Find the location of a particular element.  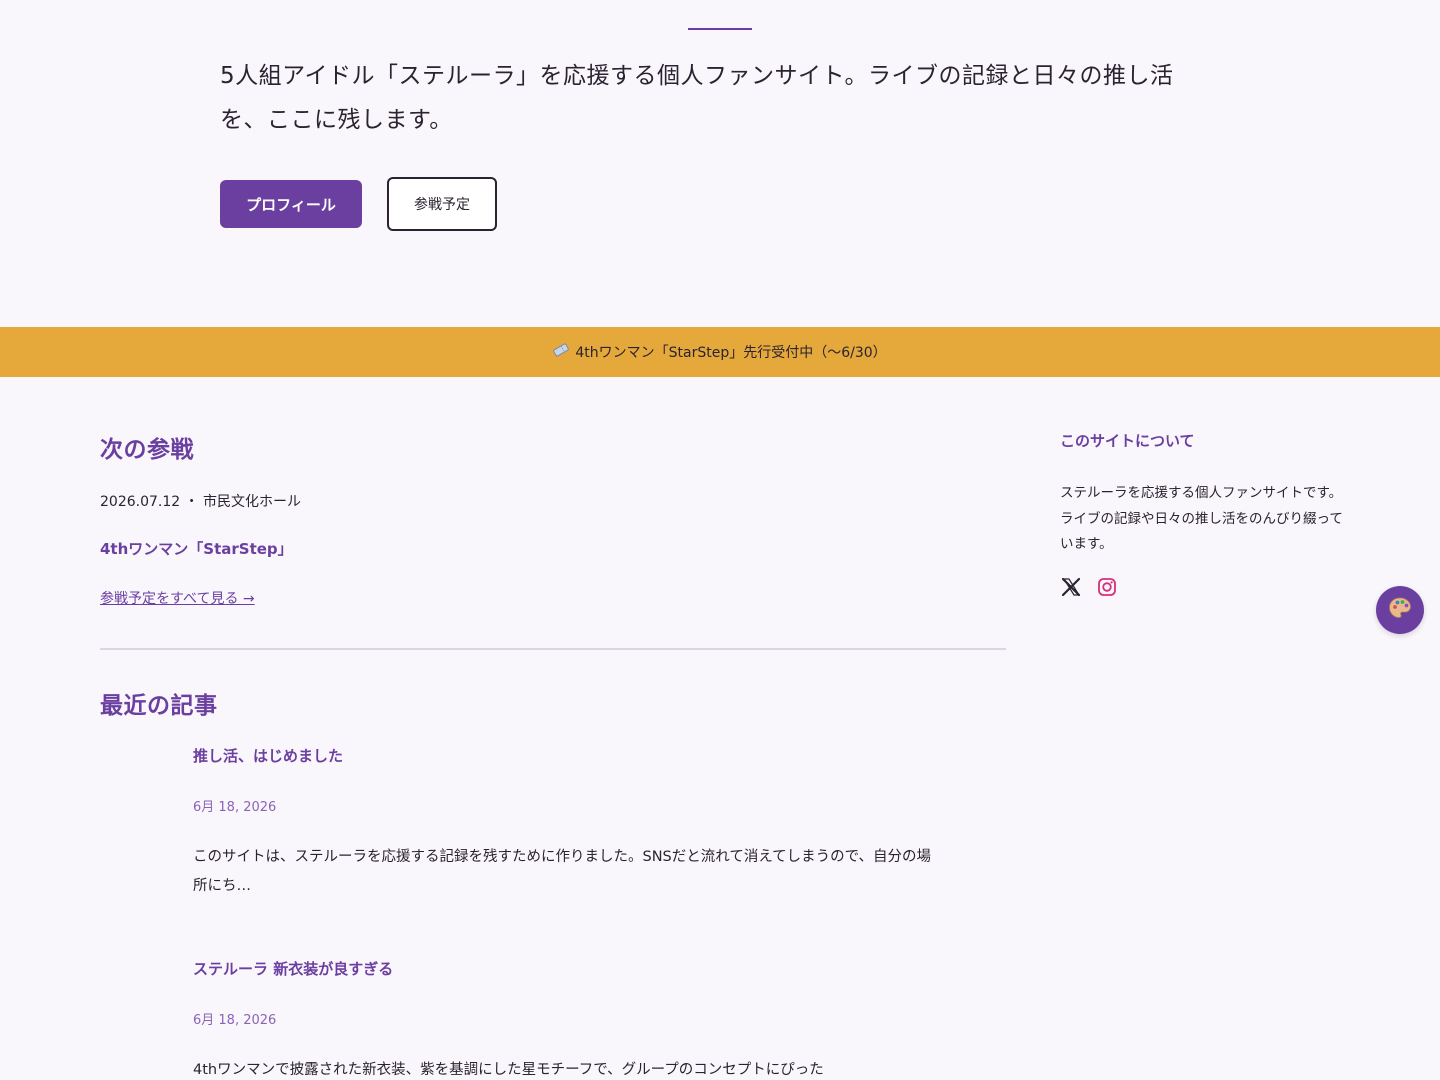

theme-palette-button is located at coordinates (1400, 610).